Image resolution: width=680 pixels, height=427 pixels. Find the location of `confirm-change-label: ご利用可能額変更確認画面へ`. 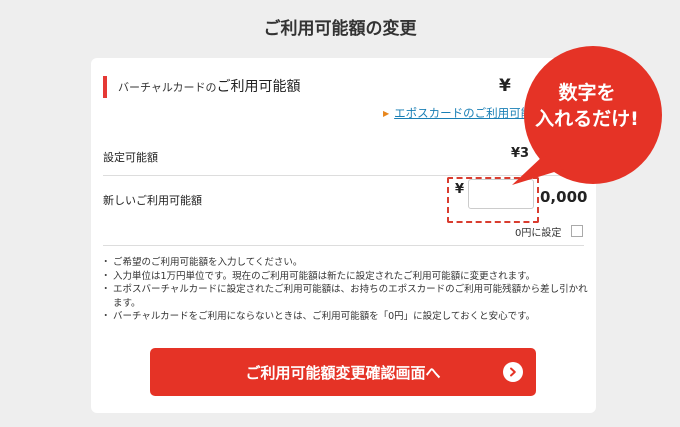

confirm-change-label: ご利用可能額変更確認画面へ is located at coordinates (343, 372).